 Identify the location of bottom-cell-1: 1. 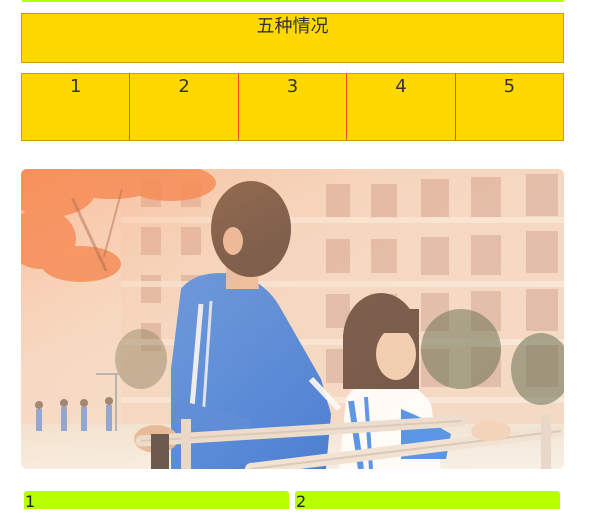
(156, 501).